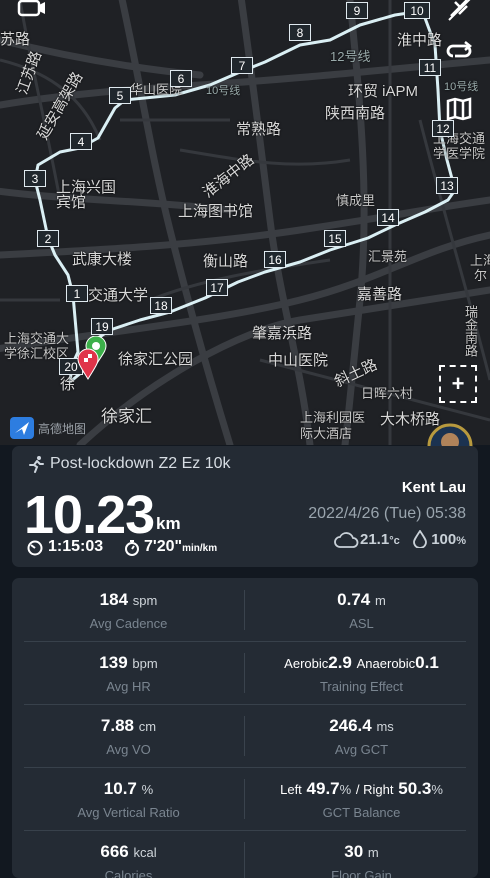  Describe the element at coordinates (361, 749) in the screenshot. I see `stat-label: Avg GCT` at that location.